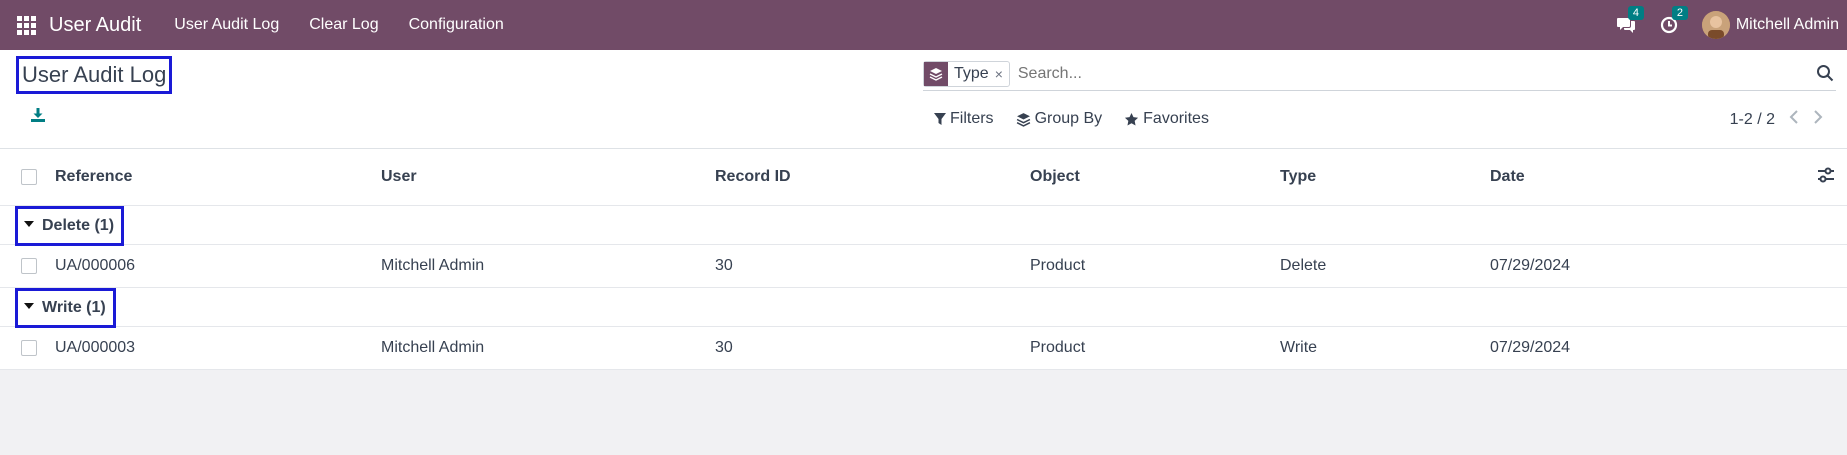 The width and height of the screenshot is (1847, 455). I want to click on group-header-write: Write (1), so click(65, 308).